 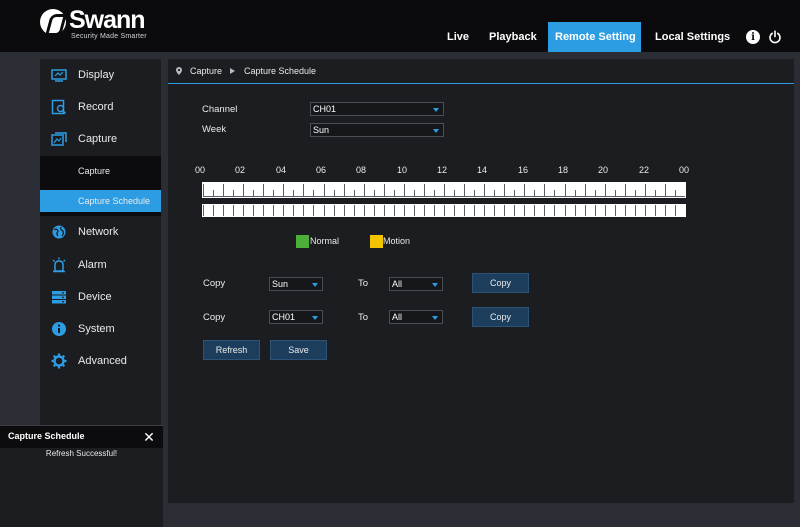 I want to click on notification-message: Refresh Successful!, so click(x=81, y=453).